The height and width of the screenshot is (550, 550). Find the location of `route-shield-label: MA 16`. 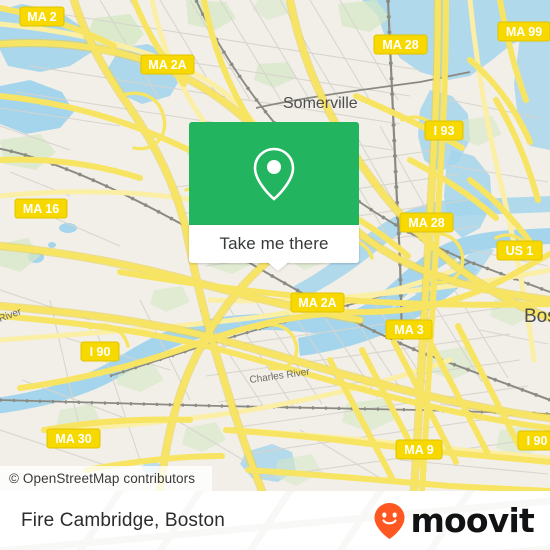

route-shield-label: MA 16 is located at coordinates (41, 209).